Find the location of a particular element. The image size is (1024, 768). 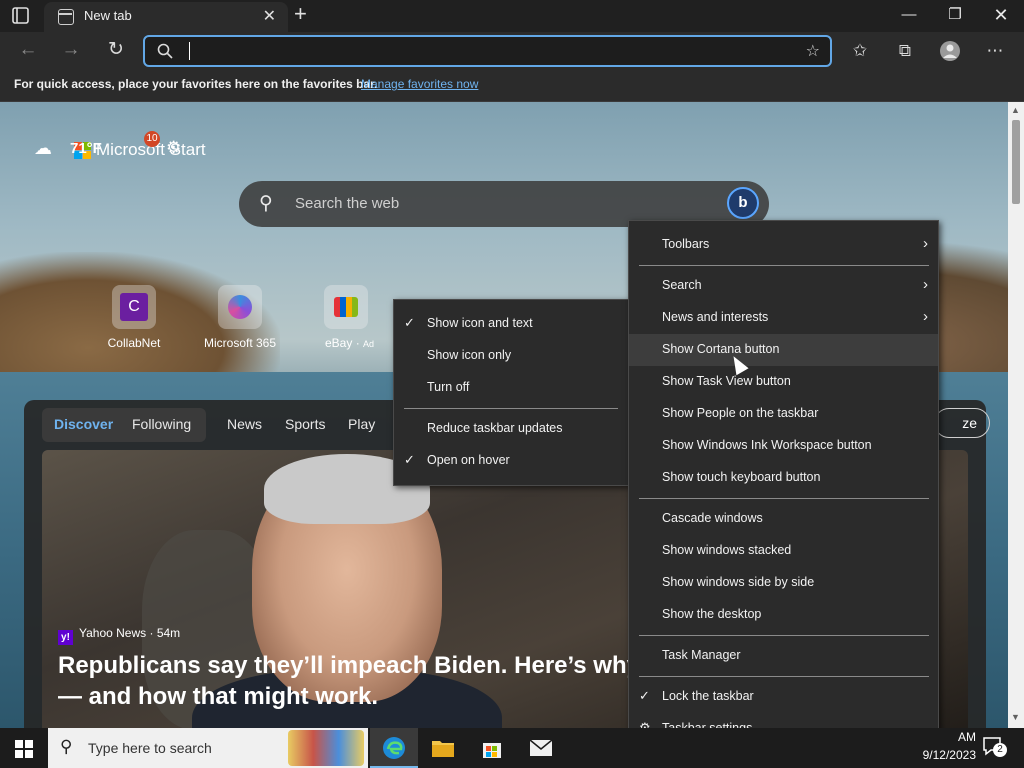

favorites-icon: ✩ is located at coordinates (860, 51).